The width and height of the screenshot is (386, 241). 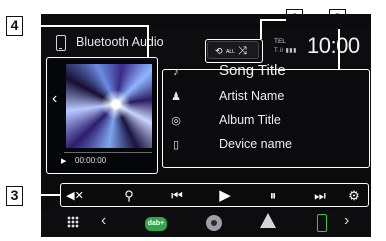 I want to click on callout-4: 4, so click(x=14, y=26).